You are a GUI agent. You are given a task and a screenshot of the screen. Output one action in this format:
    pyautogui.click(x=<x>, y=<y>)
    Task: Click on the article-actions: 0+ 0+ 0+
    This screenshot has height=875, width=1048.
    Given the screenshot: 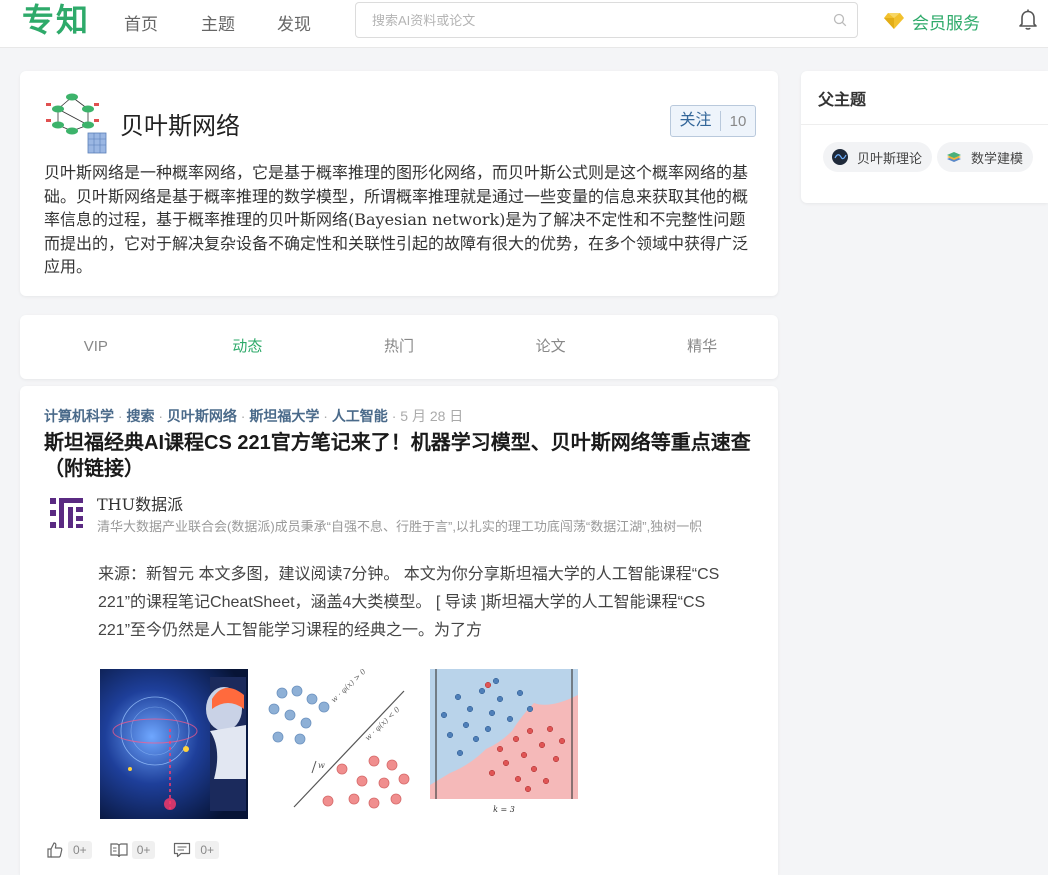 What is the action you would take?
    pyautogui.click(x=141, y=850)
    